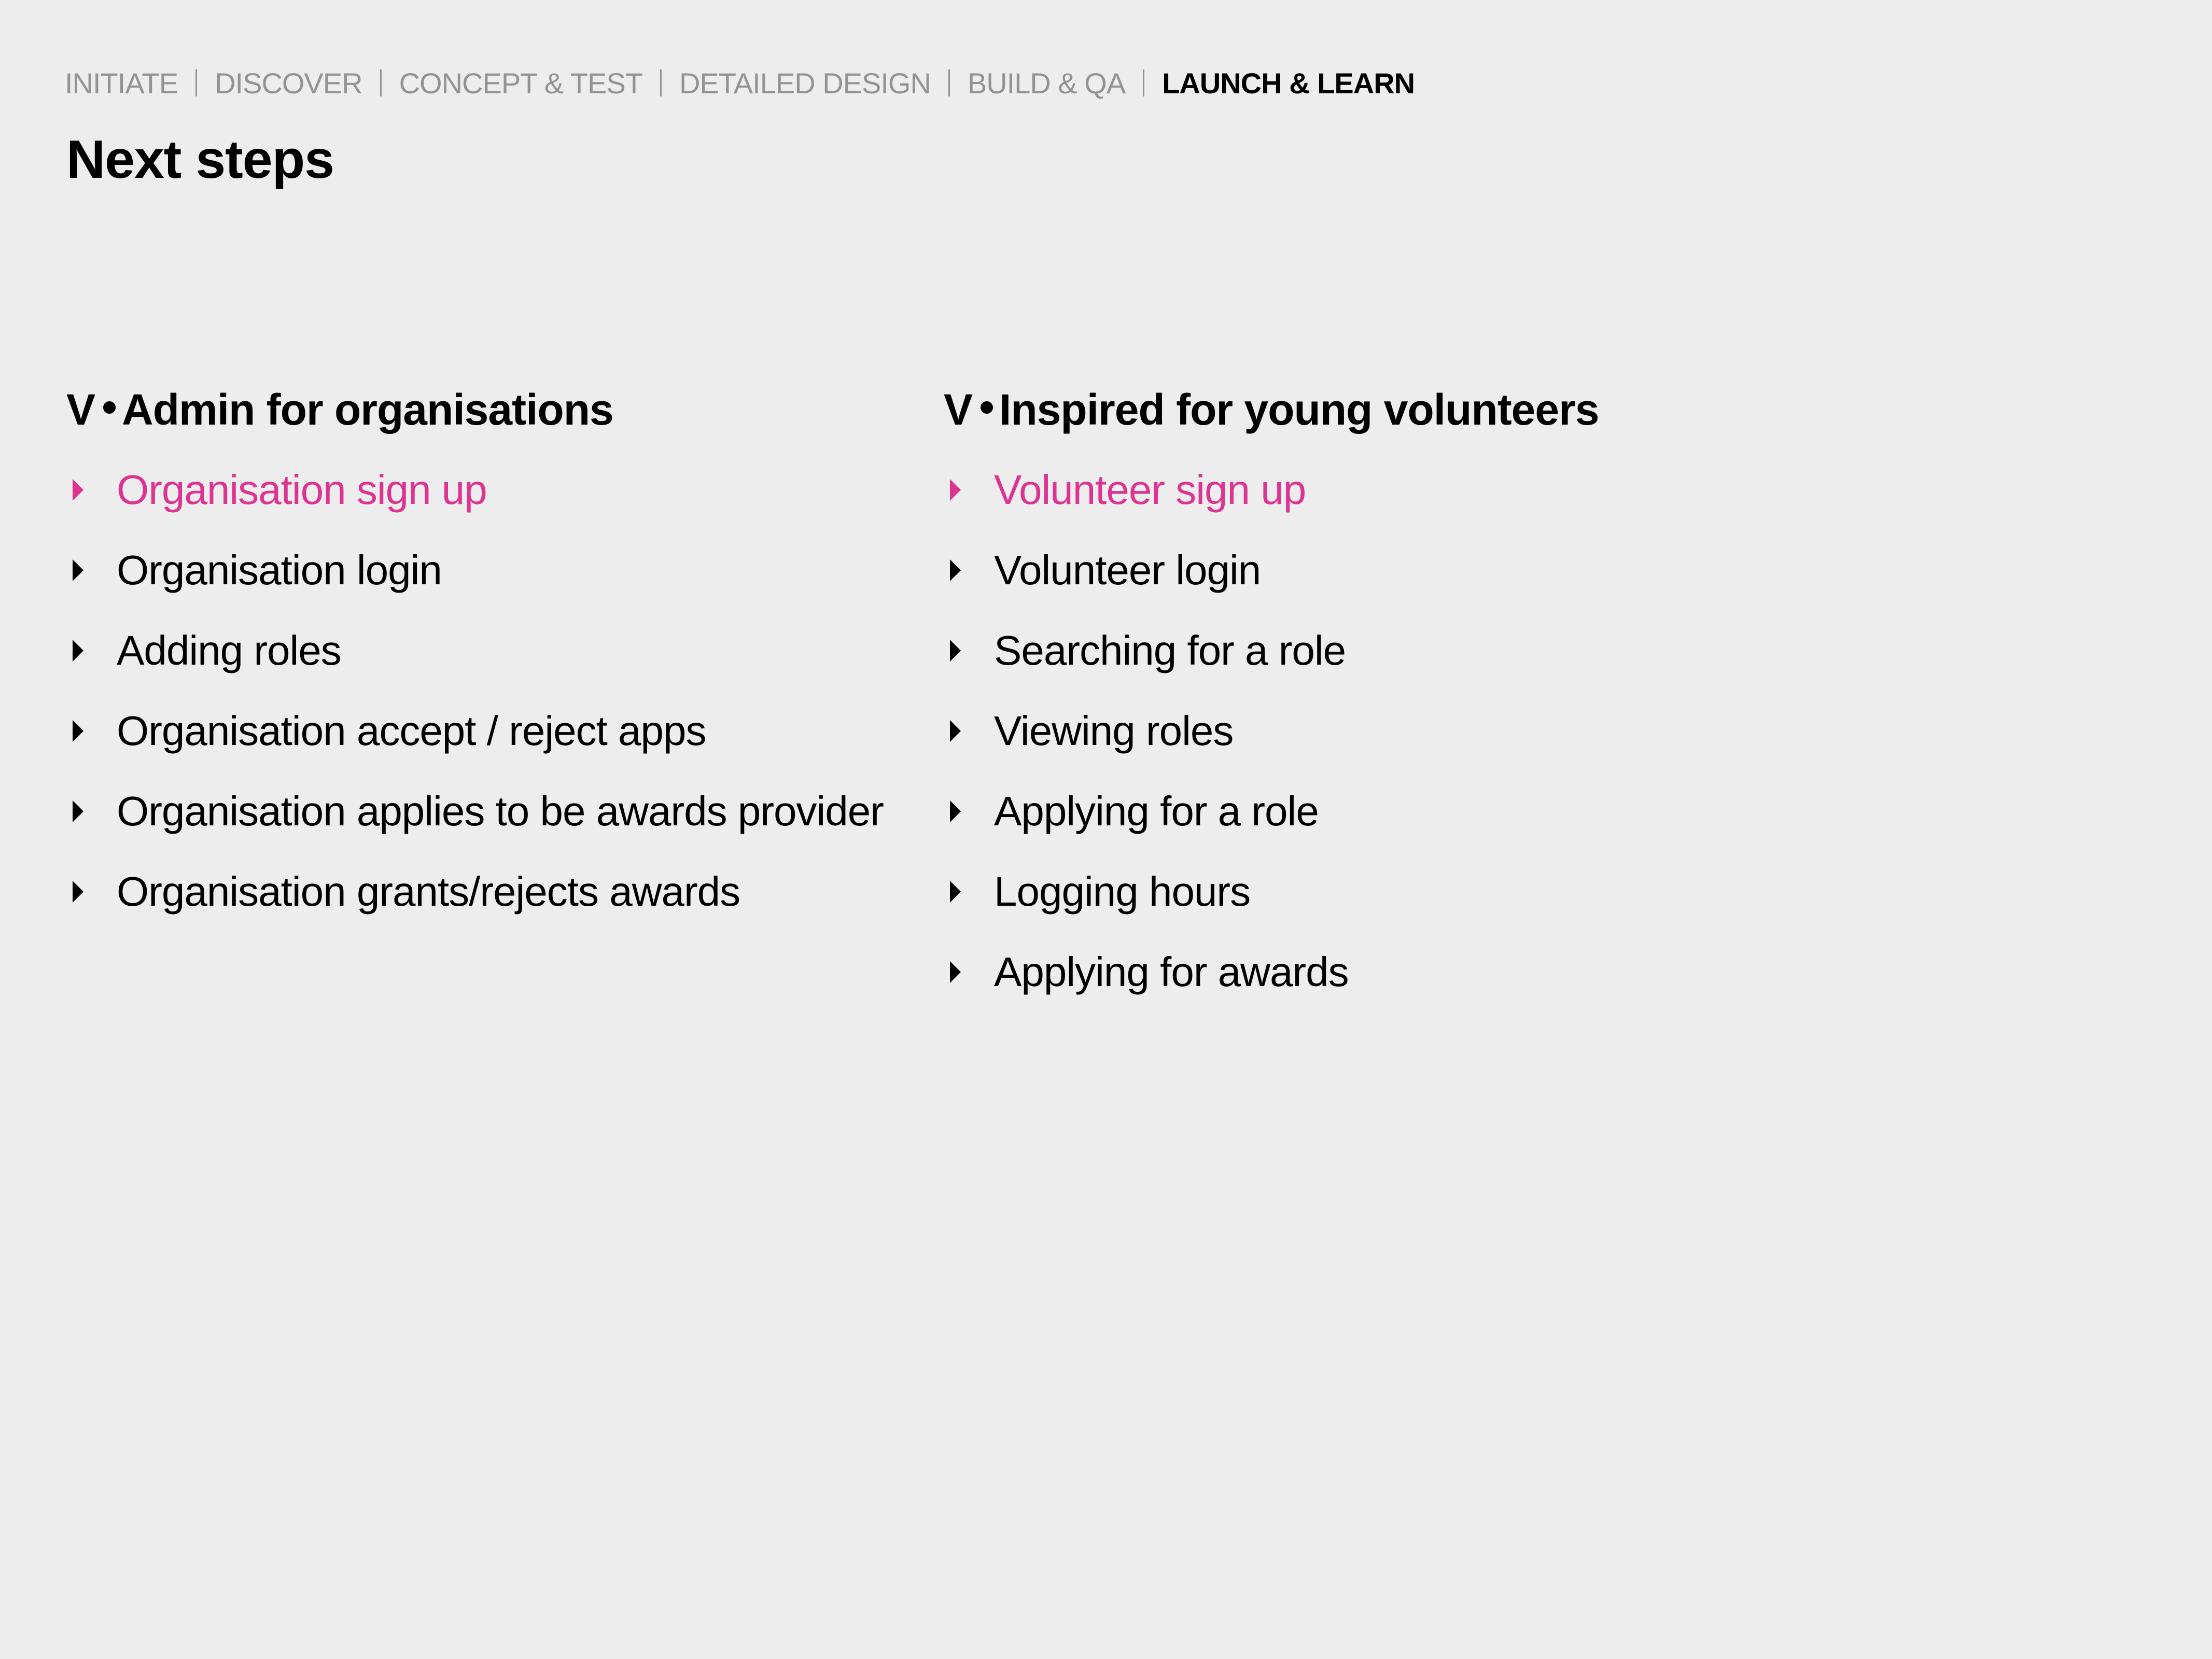 Image resolution: width=2212 pixels, height=1659 pixels. What do you see at coordinates (1288, 83) in the screenshot?
I see `breadcrumb-launch-learn: LAUNCH & LEARN` at bounding box center [1288, 83].